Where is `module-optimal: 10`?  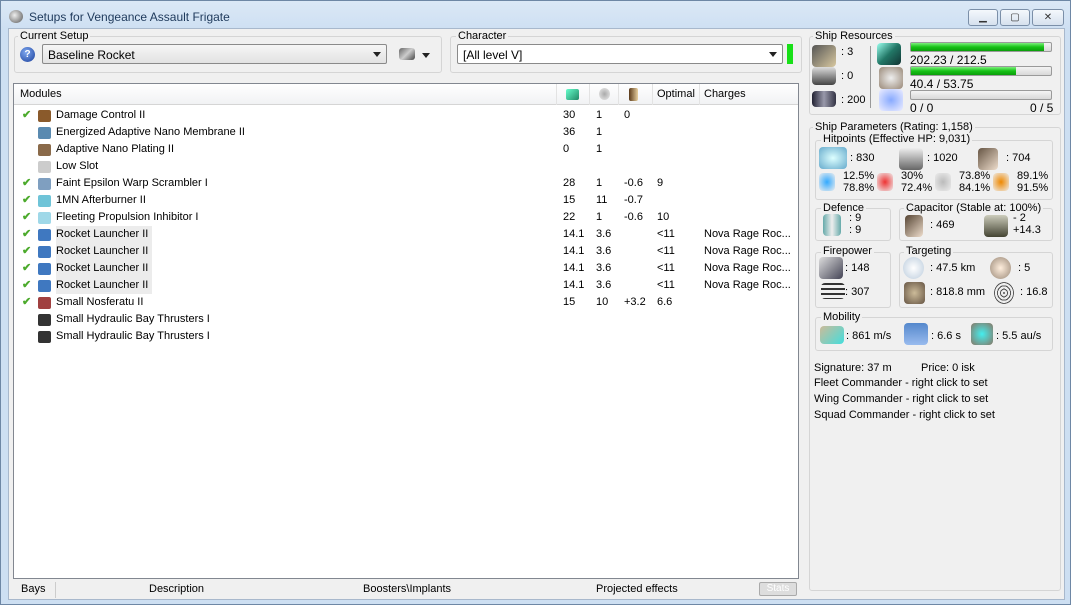
module-optimal: 10 is located at coordinates (663, 217).